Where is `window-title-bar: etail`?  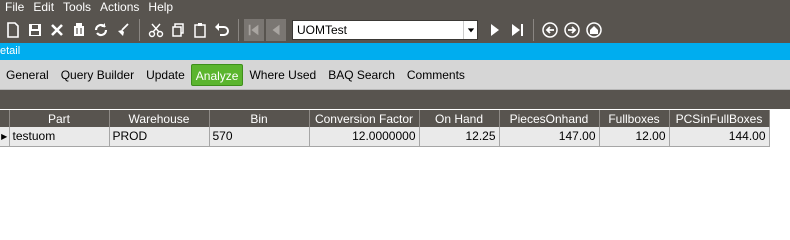 window-title-bar: etail is located at coordinates (395, 51).